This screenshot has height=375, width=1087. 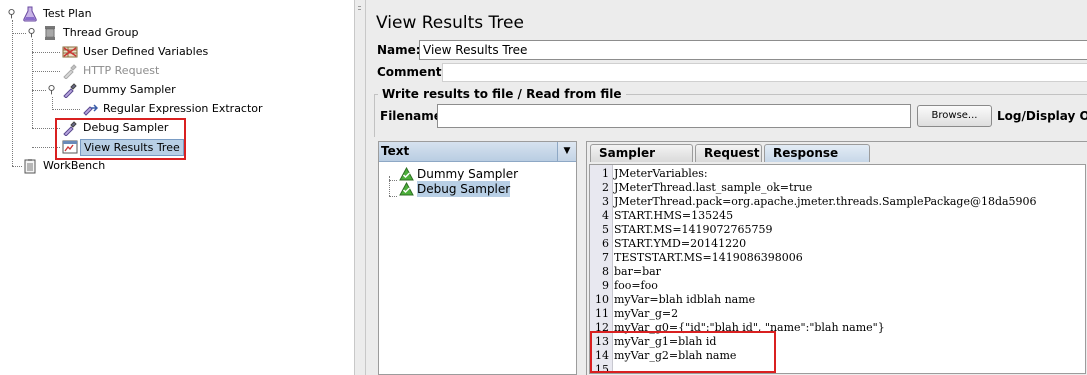 I want to click on tab-sampler-result: Sampler result, so click(x=641, y=160).